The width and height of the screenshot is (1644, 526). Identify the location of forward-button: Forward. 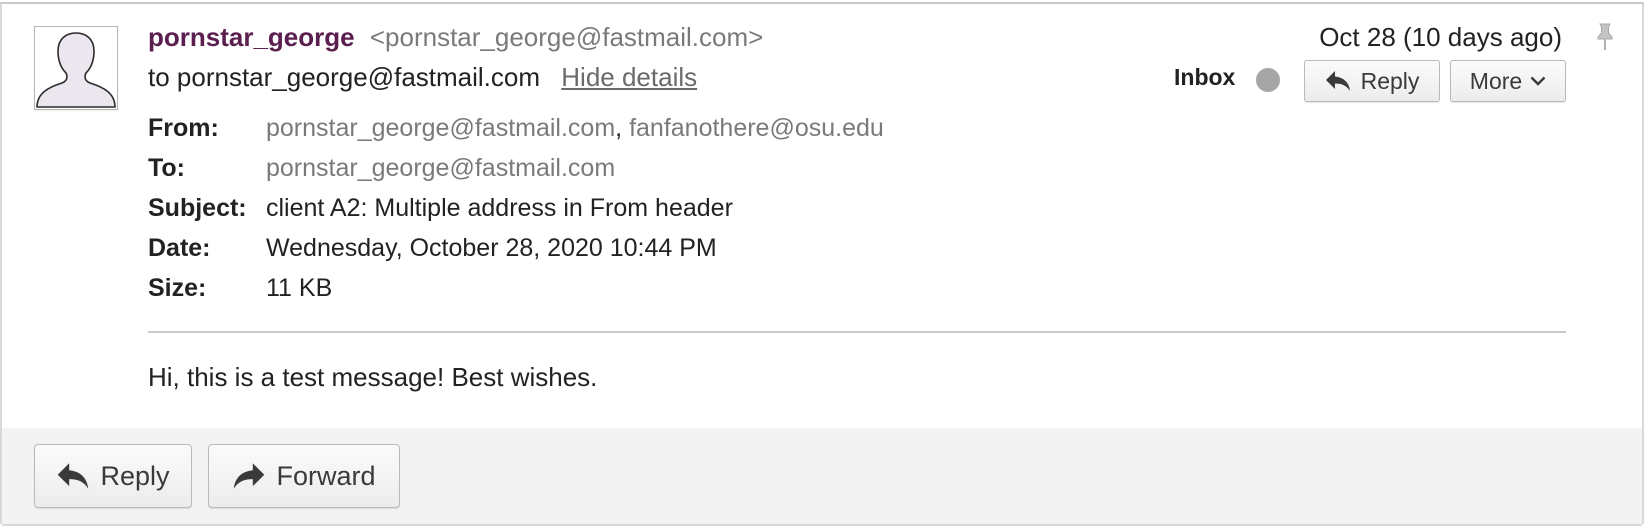
(304, 476).